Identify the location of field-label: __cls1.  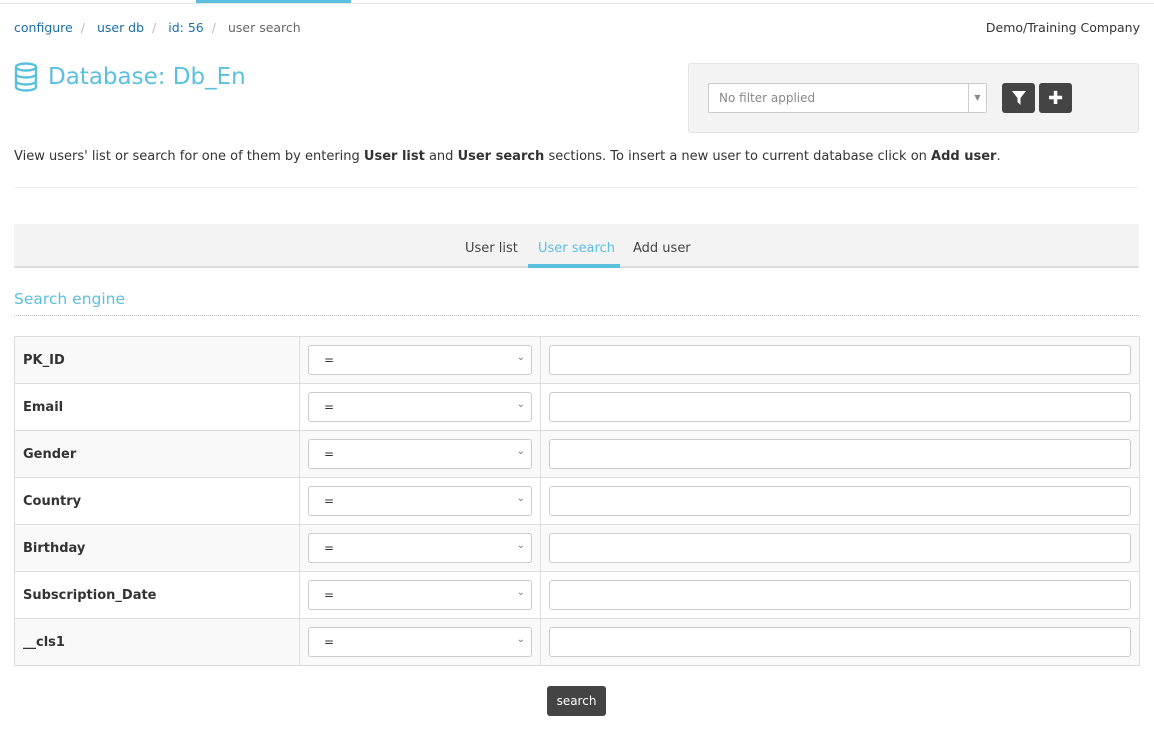
(157, 642).